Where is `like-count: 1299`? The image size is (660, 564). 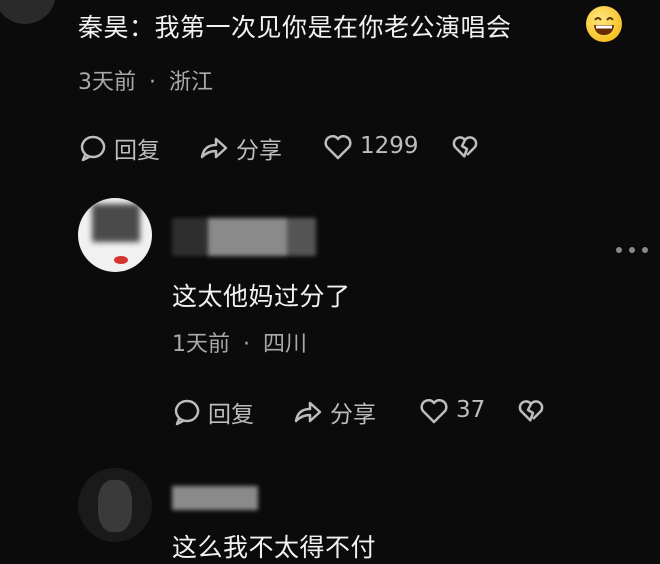 like-count: 1299 is located at coordinates (389, 146).